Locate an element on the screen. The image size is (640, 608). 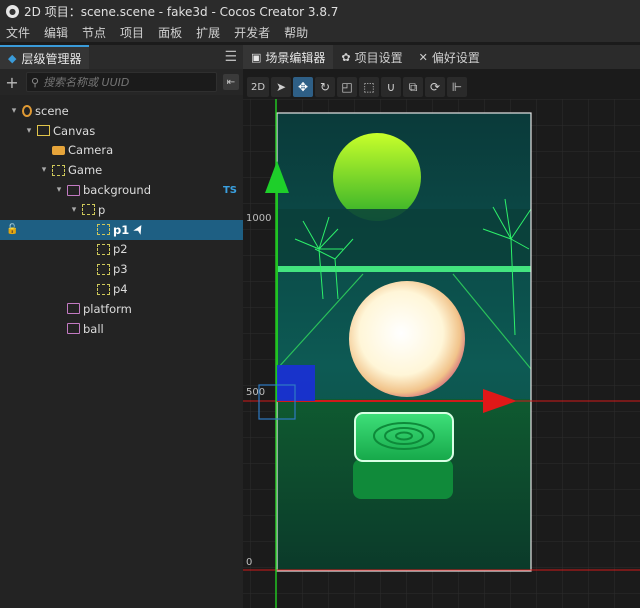
camera-icon is located at coordinates (58, 150).